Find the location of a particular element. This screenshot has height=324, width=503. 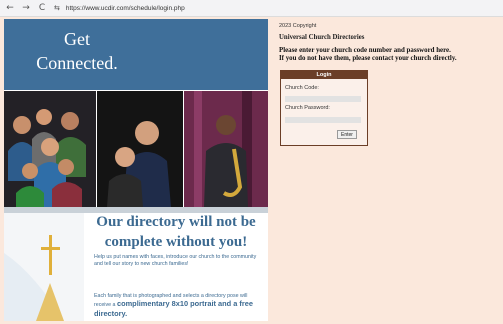

site-info-icon: ⇆ is located at coordinates (57, 8).